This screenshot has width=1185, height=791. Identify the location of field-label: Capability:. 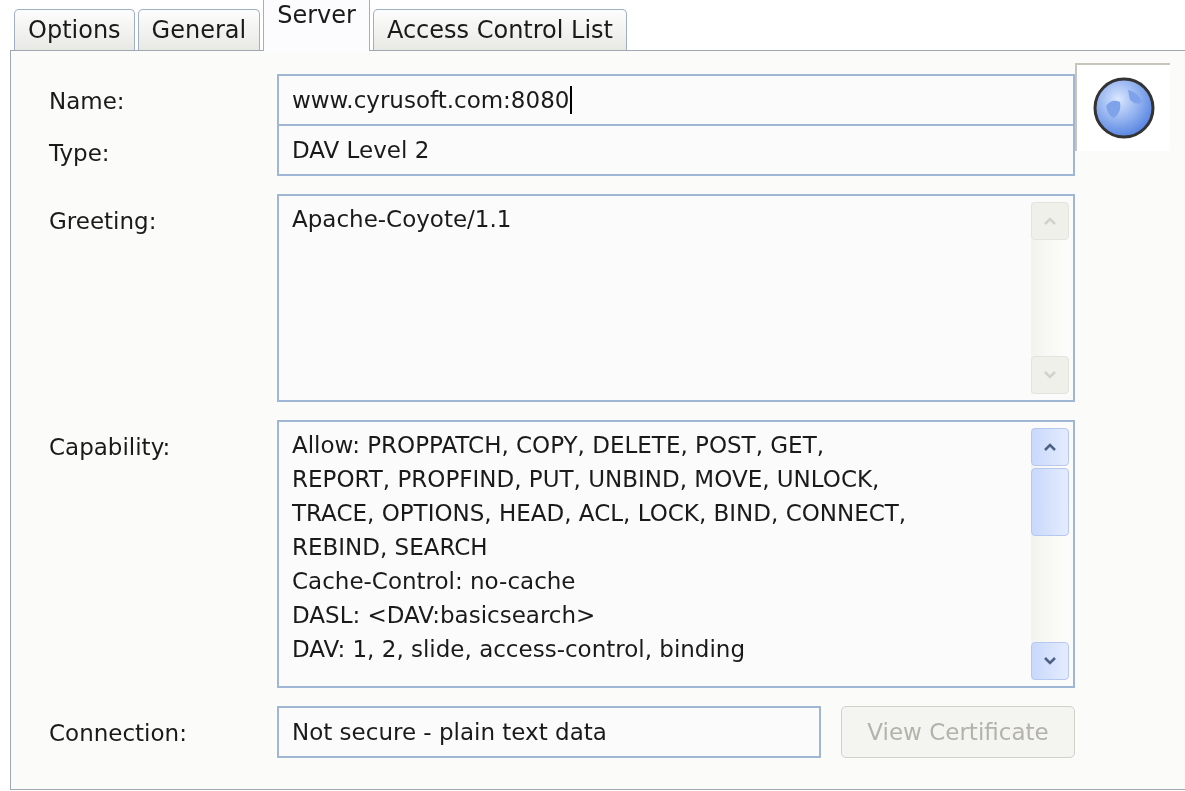
(110, 446).